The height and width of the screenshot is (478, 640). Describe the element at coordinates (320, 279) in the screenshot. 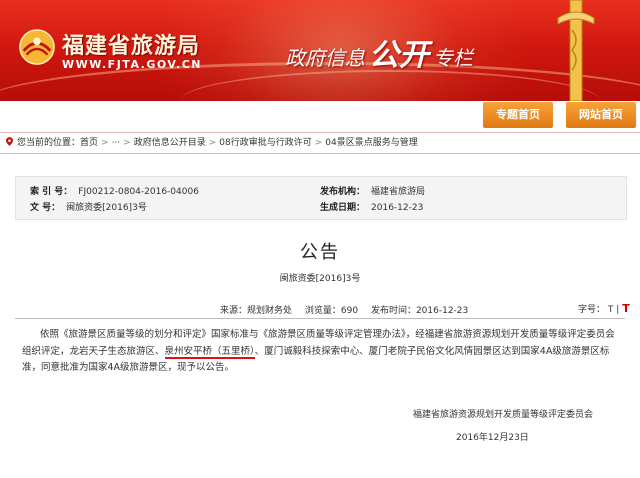

I see `document-number: 闽旅资委[2016]3号` at that location.